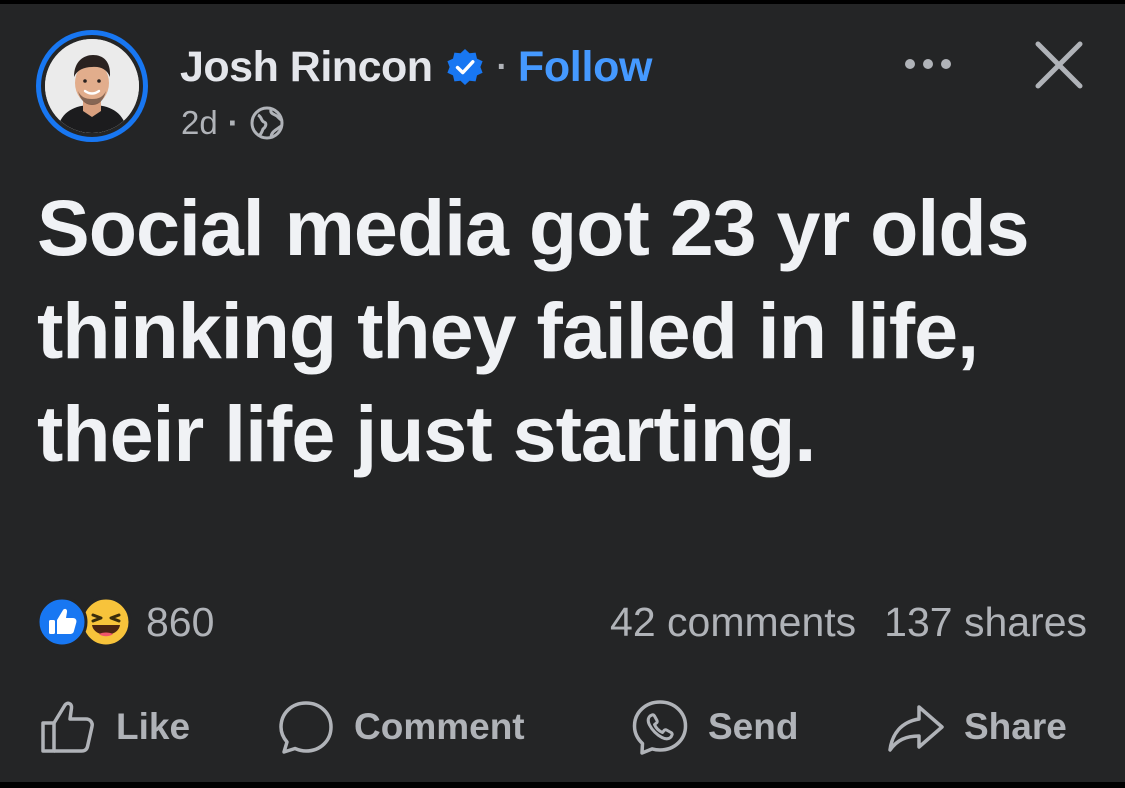 The width and height of the screenshot is (1125, 788). I want to click on share-label: Share, so click(1015, 726).